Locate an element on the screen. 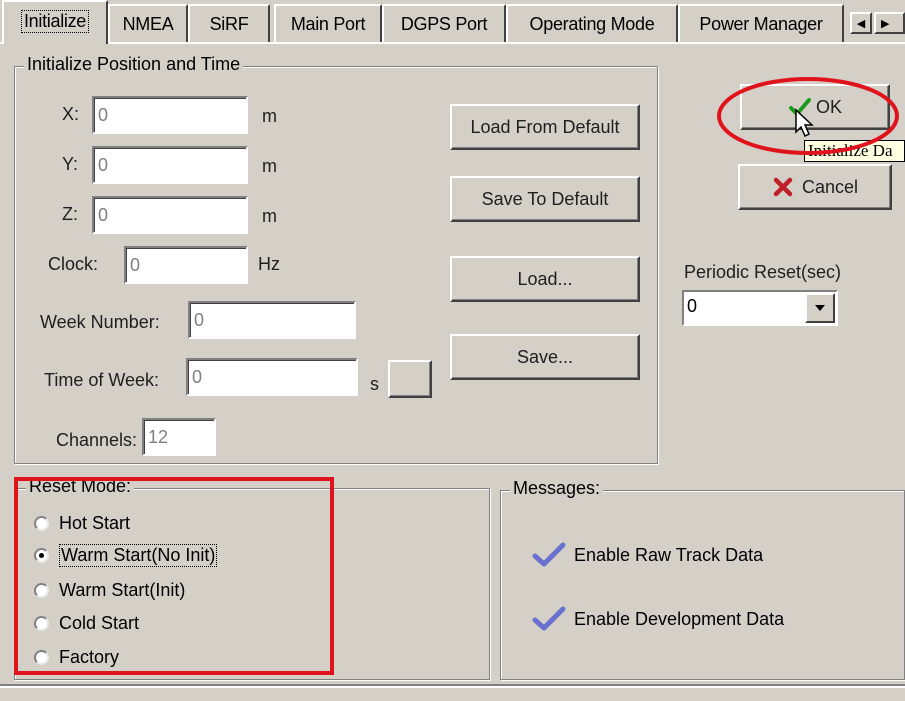 The width and height of the screenshot is (905, 701). tab-scroll-left-button: ◀ is located at coordinates (861, 23).